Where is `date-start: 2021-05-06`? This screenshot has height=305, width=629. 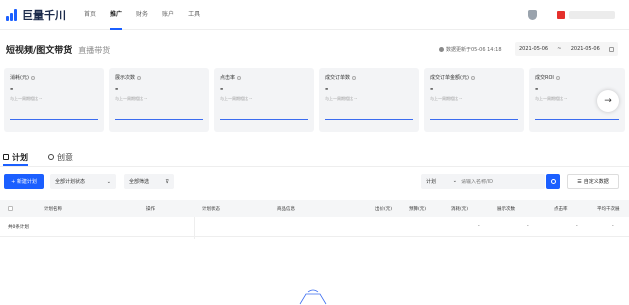 date-start: 2021-05-06 is located at coordinates (534, 49).